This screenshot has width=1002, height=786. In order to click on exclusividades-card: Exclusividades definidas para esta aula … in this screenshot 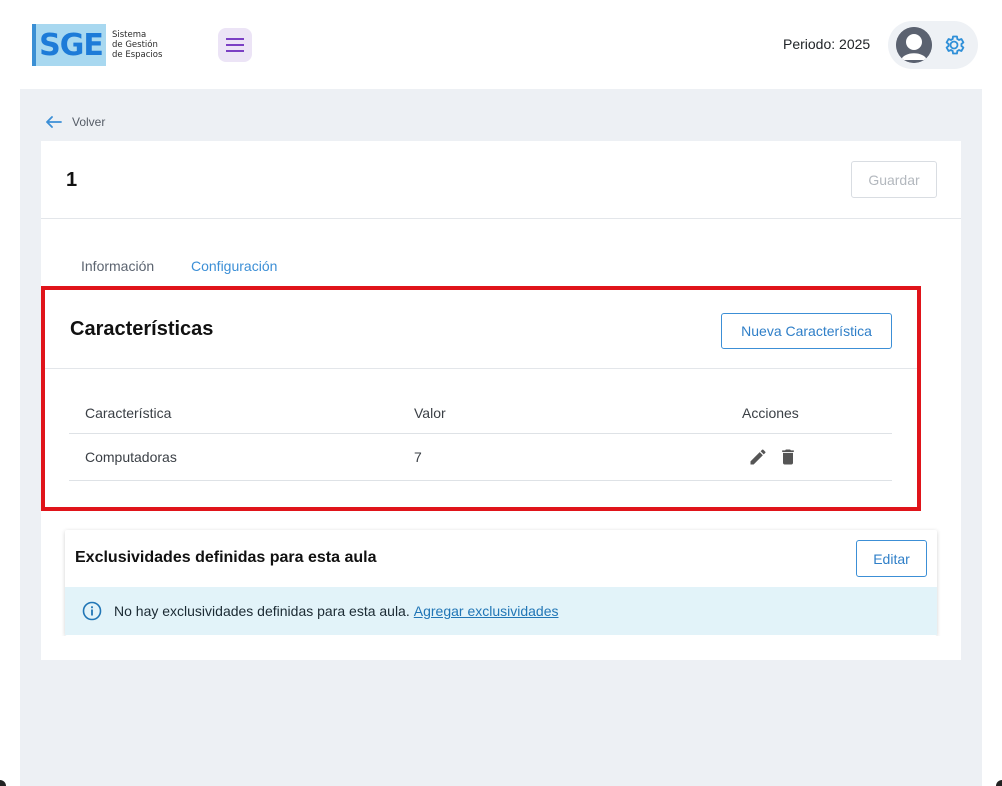, I will do `click(501, 583)`.